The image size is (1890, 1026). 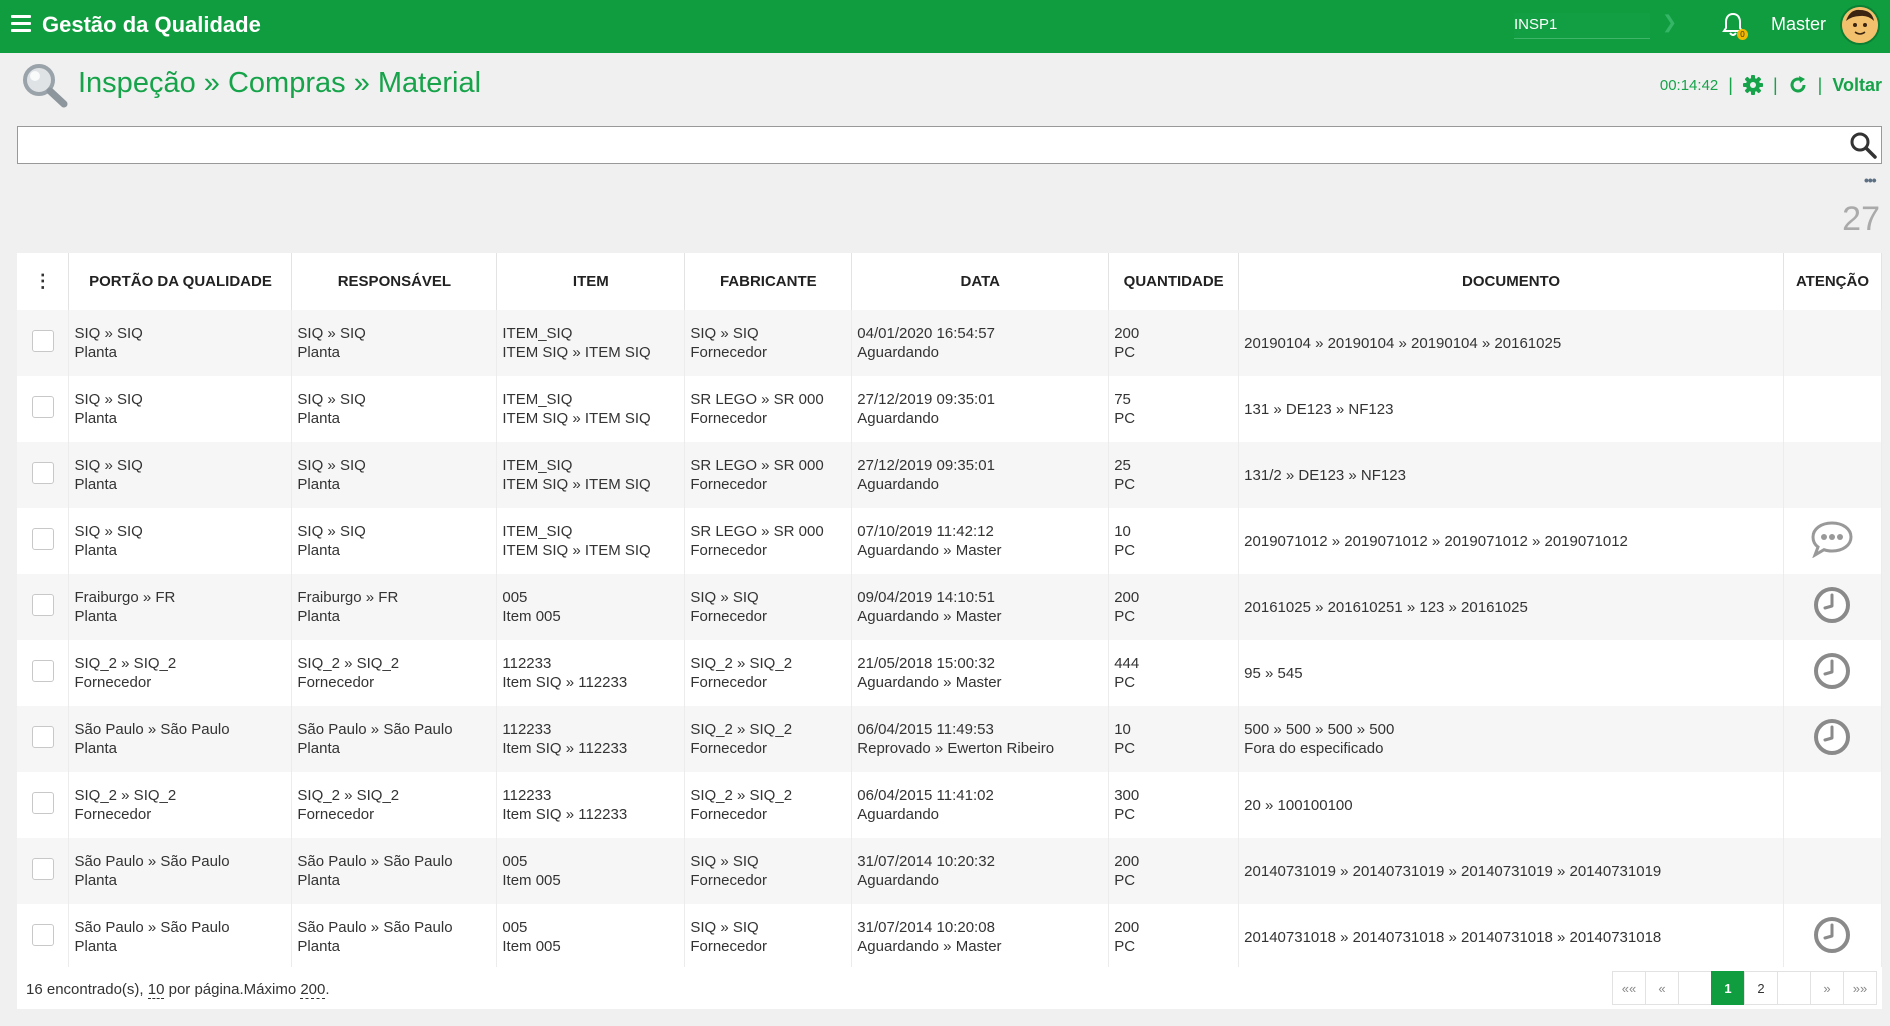 What do you see at coordinates (21, 25) in the screenshot?
I see `hamburger-menu-icon` at bounding box center [21, 25].